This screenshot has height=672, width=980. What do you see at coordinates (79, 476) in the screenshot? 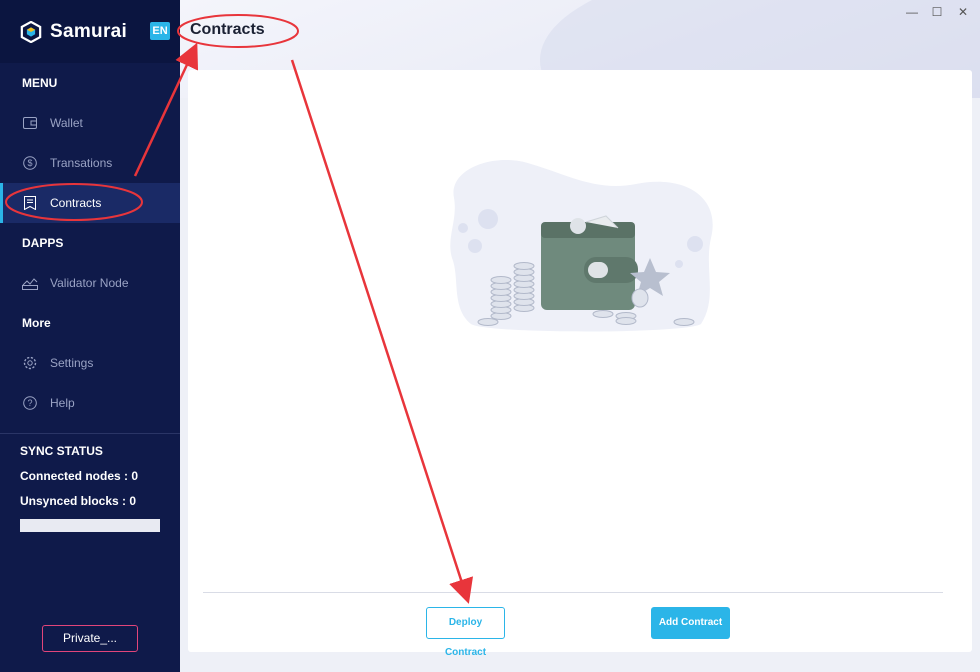
I see `connected-nodes-text: Connected nodes : 0` at bounding box center [79, 476].